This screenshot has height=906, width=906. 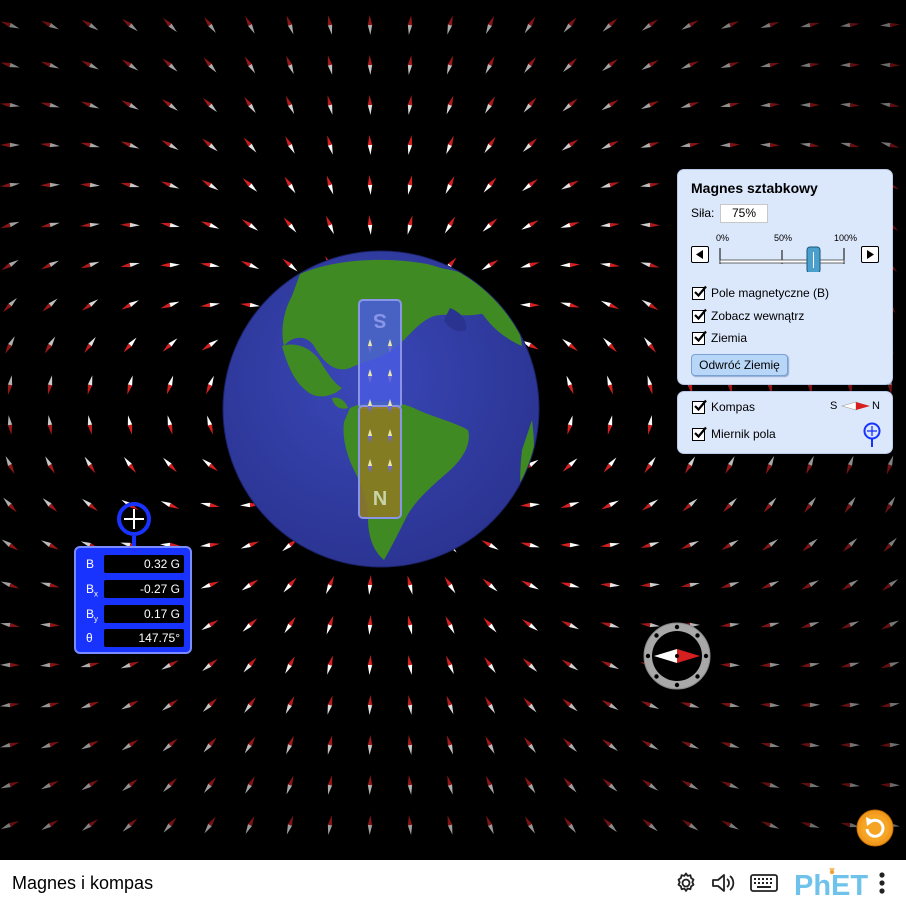 I want to click on see-inside-checkbox, so click(x=699, y=315).